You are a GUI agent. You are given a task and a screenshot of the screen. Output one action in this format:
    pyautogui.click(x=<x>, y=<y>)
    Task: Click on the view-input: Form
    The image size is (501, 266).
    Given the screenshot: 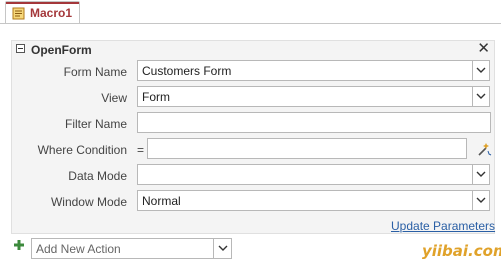 What is the action you would take?
    pyautogui.click(x=305, y=96)
    